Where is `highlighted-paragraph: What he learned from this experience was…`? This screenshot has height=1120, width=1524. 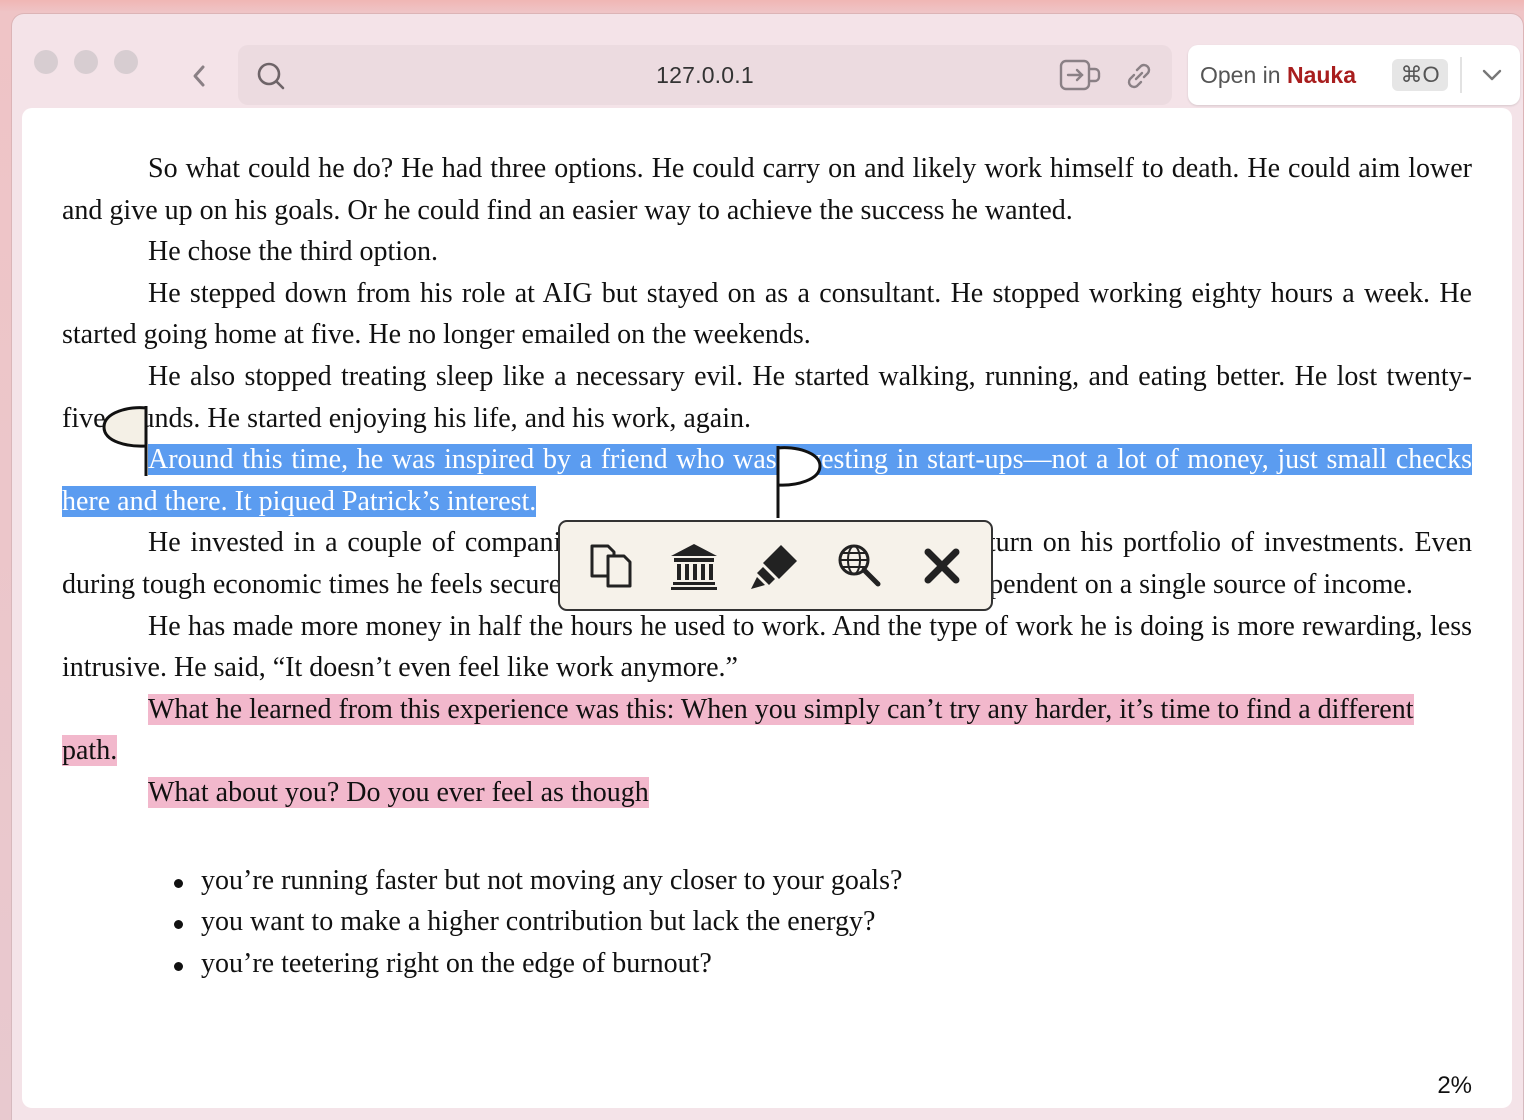
highlighted-paragraph: What he learned from this experience was… is located at coordinates (767, 730).